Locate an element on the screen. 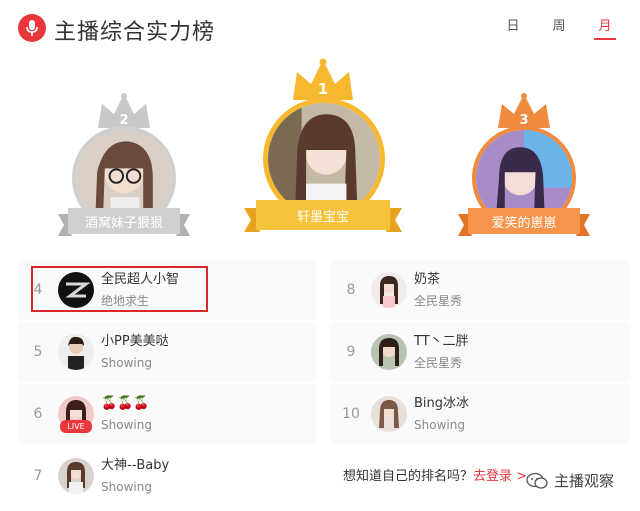 The image size is (640, 511). streamer-name: 大神--Baby is located at coordinates (135, 465).